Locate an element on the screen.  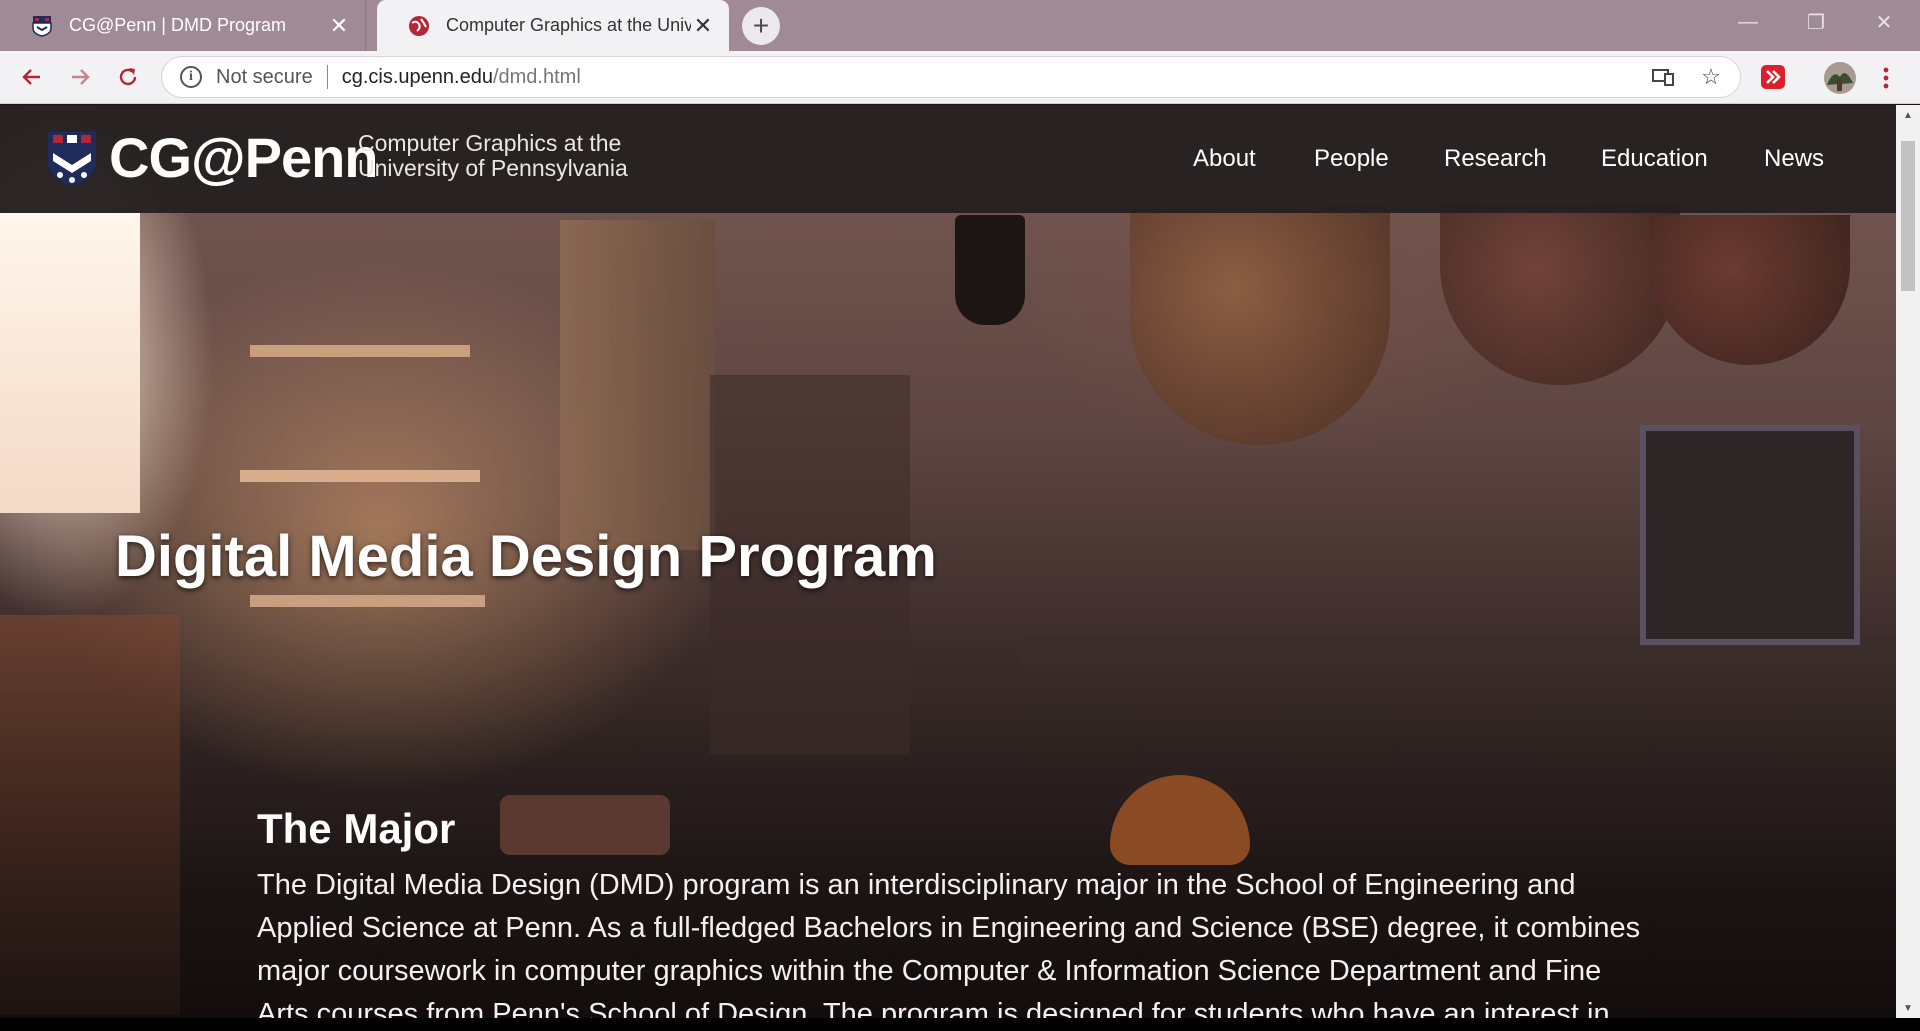
penn-globe-favicon-icon is located at coordinates (419, 26).